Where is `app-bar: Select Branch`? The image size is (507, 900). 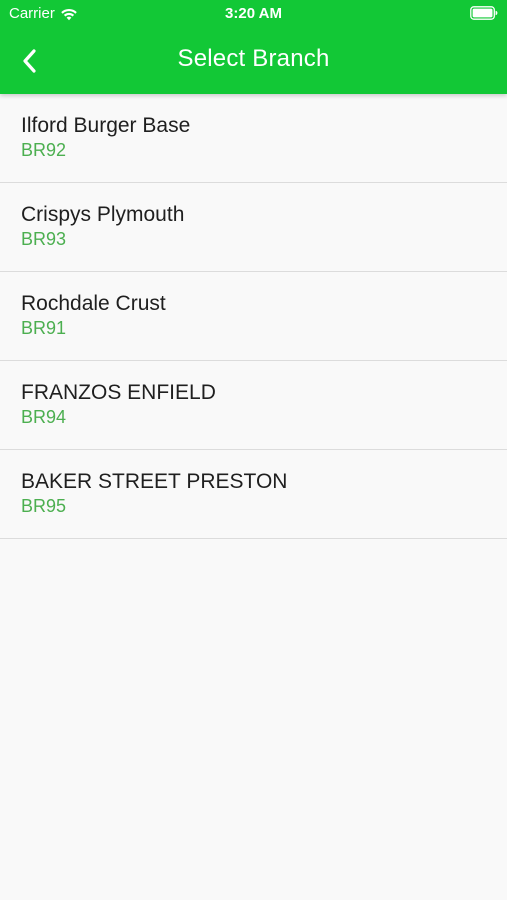
app-bar: Select Branch is located at coordinates (253, 61).